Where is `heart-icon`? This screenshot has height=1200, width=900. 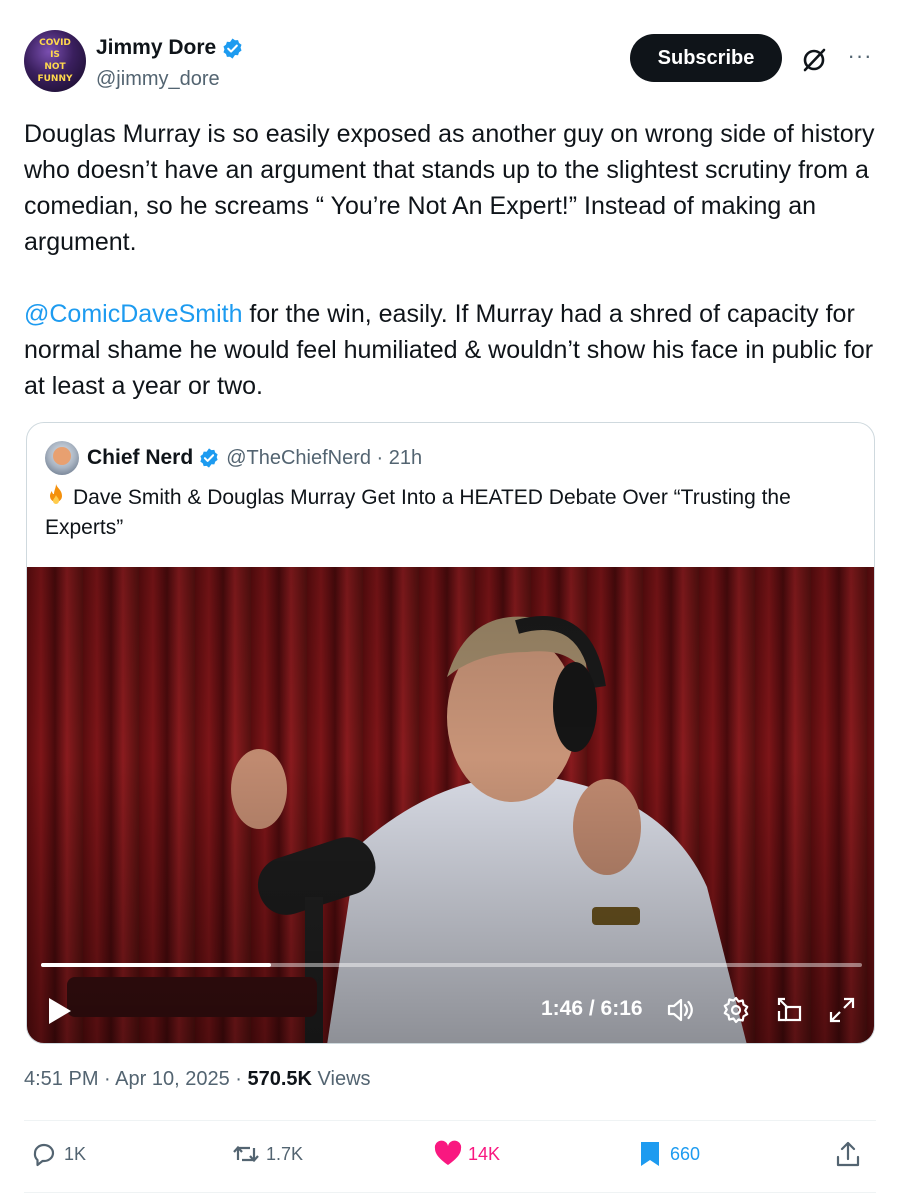
heart-icon is located at coordinates (448, 1152).